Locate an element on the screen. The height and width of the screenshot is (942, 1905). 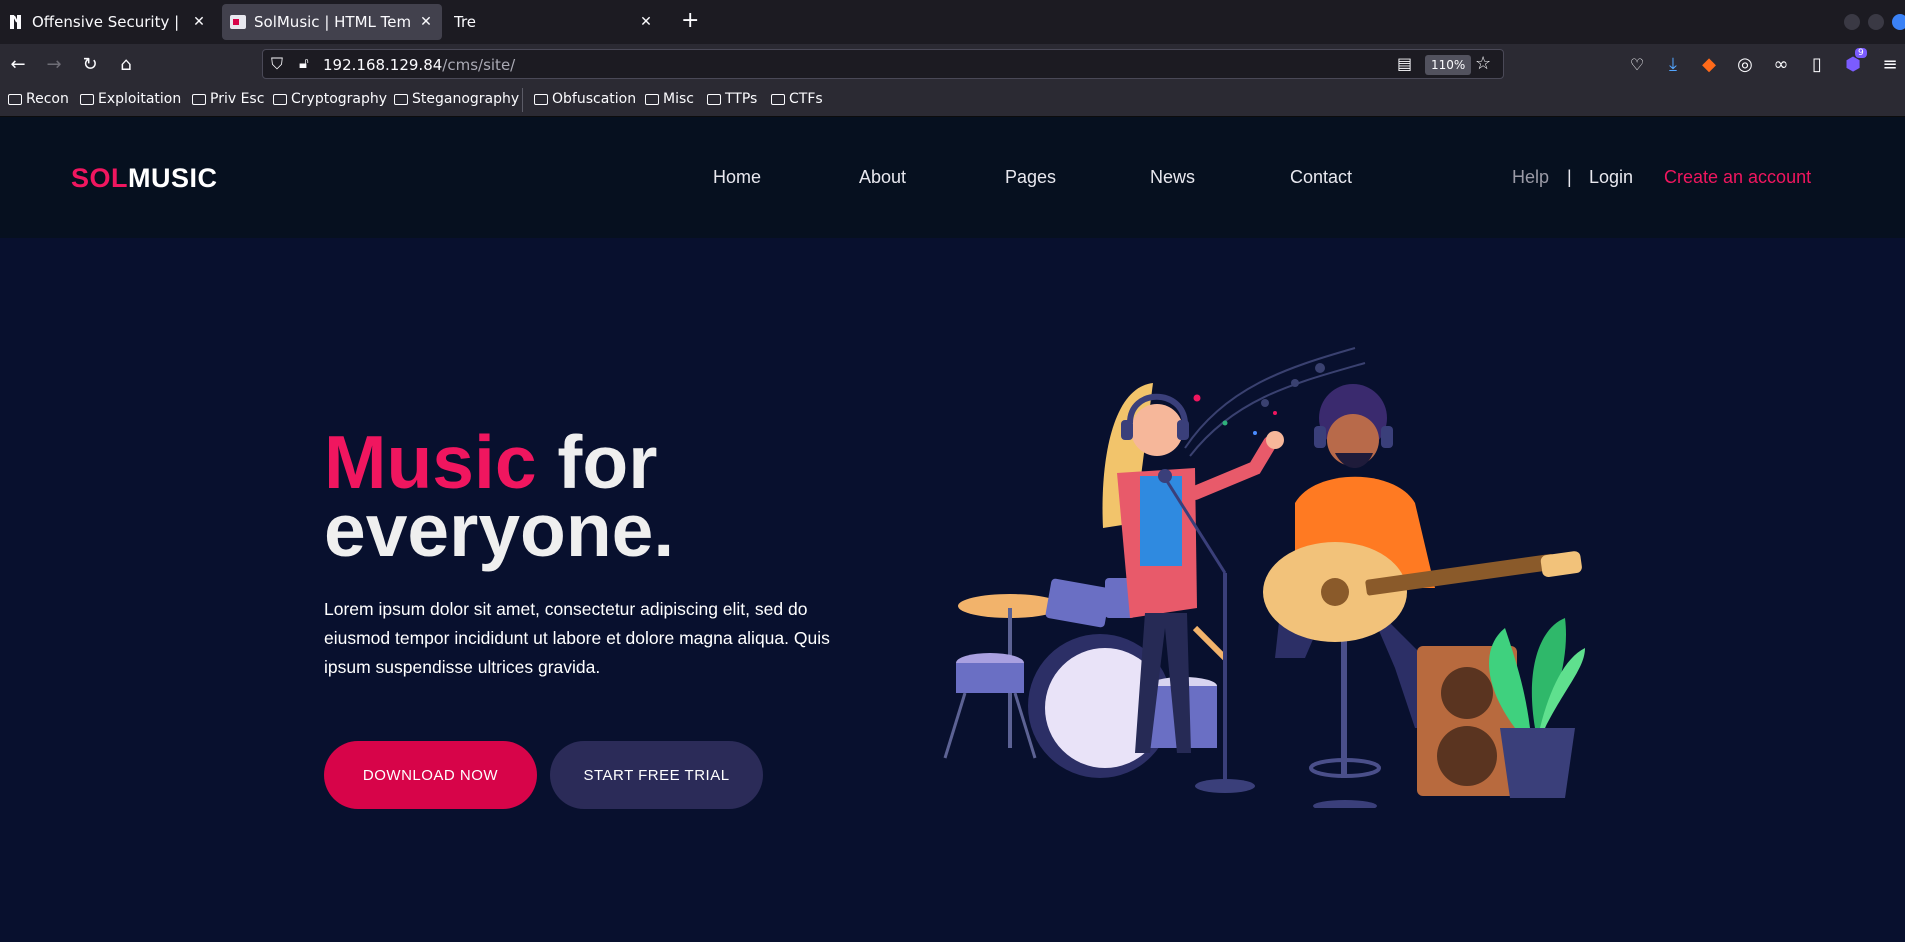
bookmark-folder-ctfs: CTFs is located at coordinates (797, 99).